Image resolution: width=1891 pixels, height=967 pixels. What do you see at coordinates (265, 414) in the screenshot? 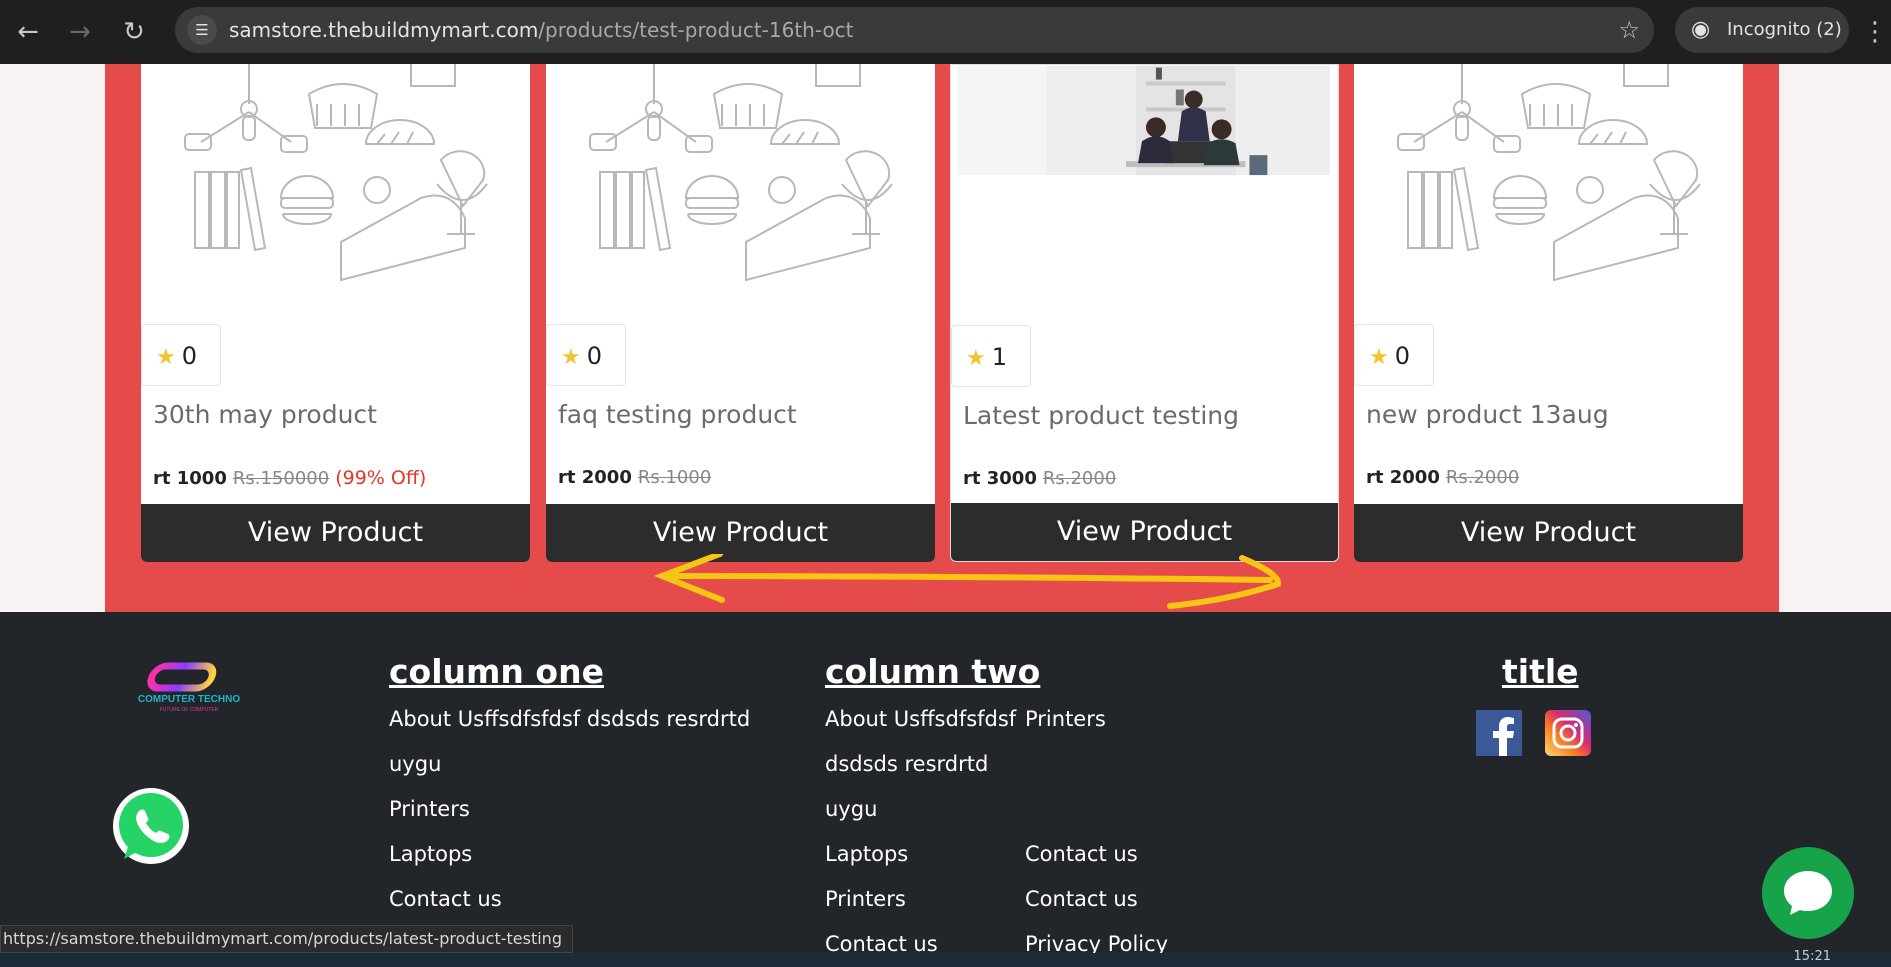
I see `product-title: 30th may product` at bounding box center [265, 414].